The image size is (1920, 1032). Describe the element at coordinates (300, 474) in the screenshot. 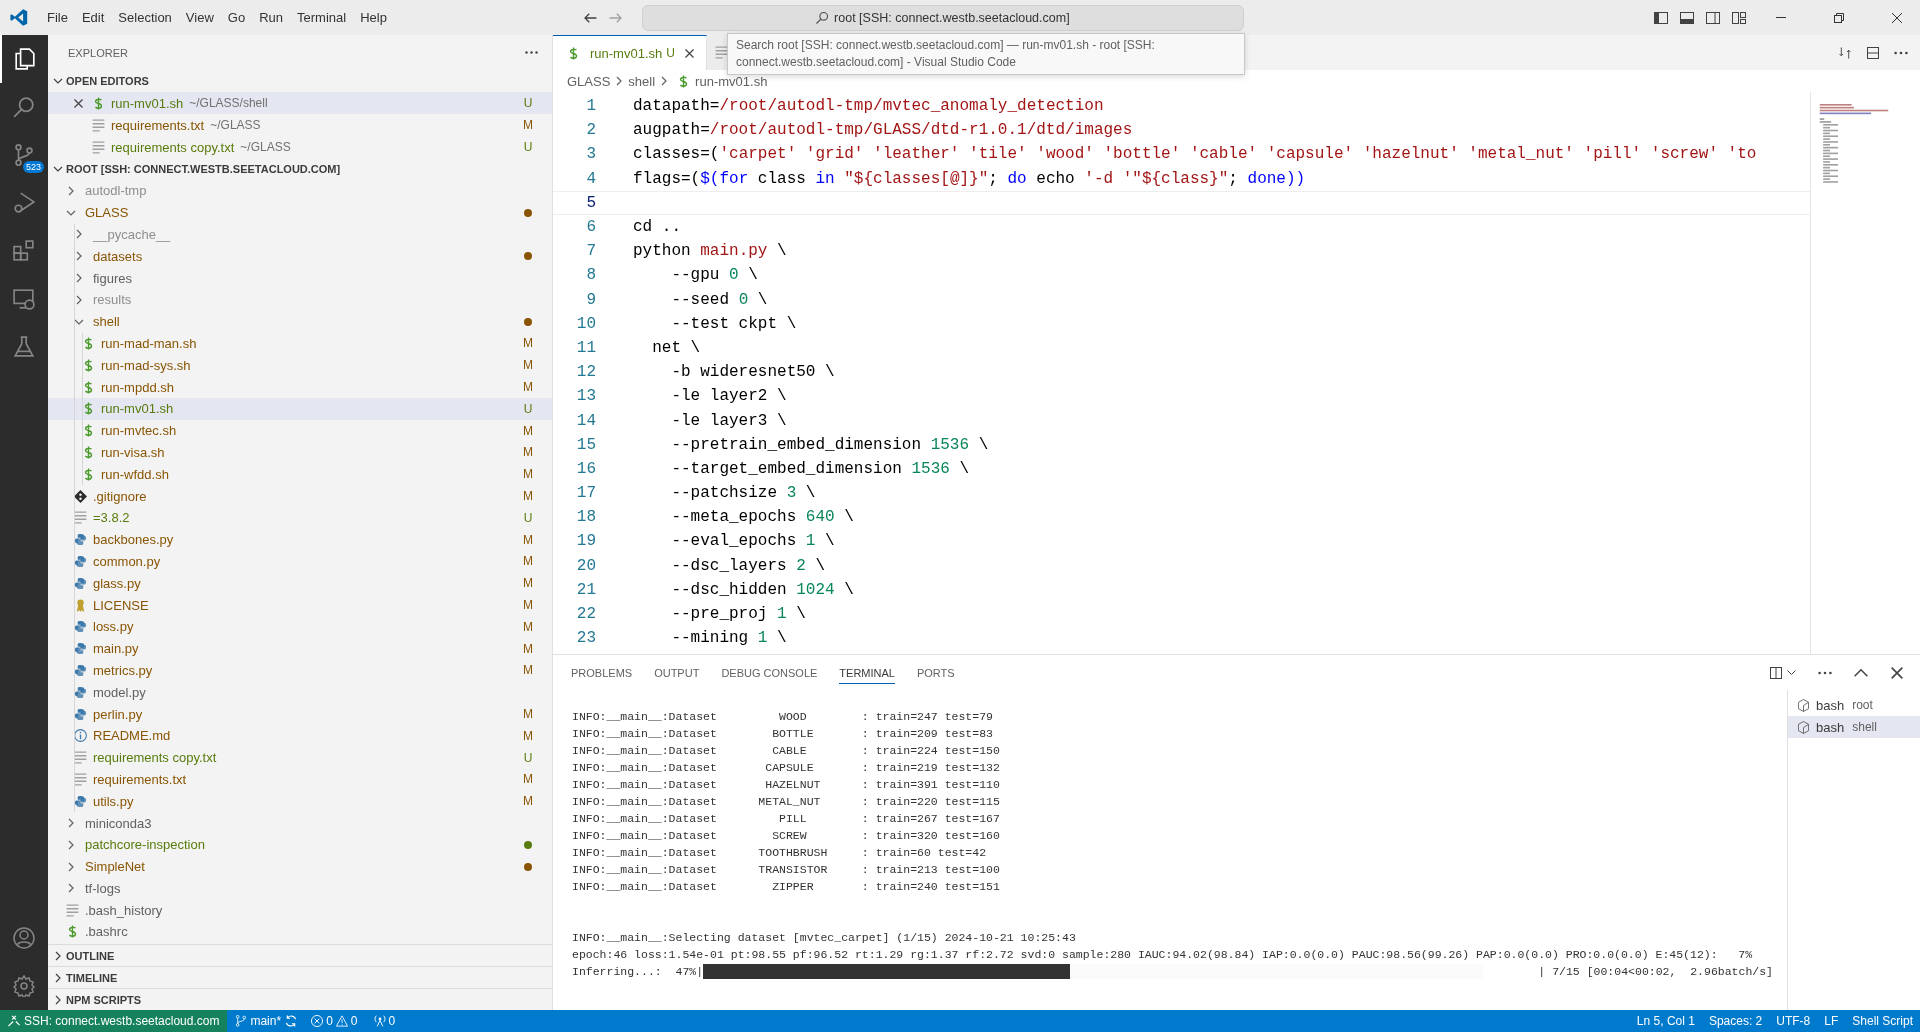

I see `tree-item: run-wfdd.sh M` at that location.